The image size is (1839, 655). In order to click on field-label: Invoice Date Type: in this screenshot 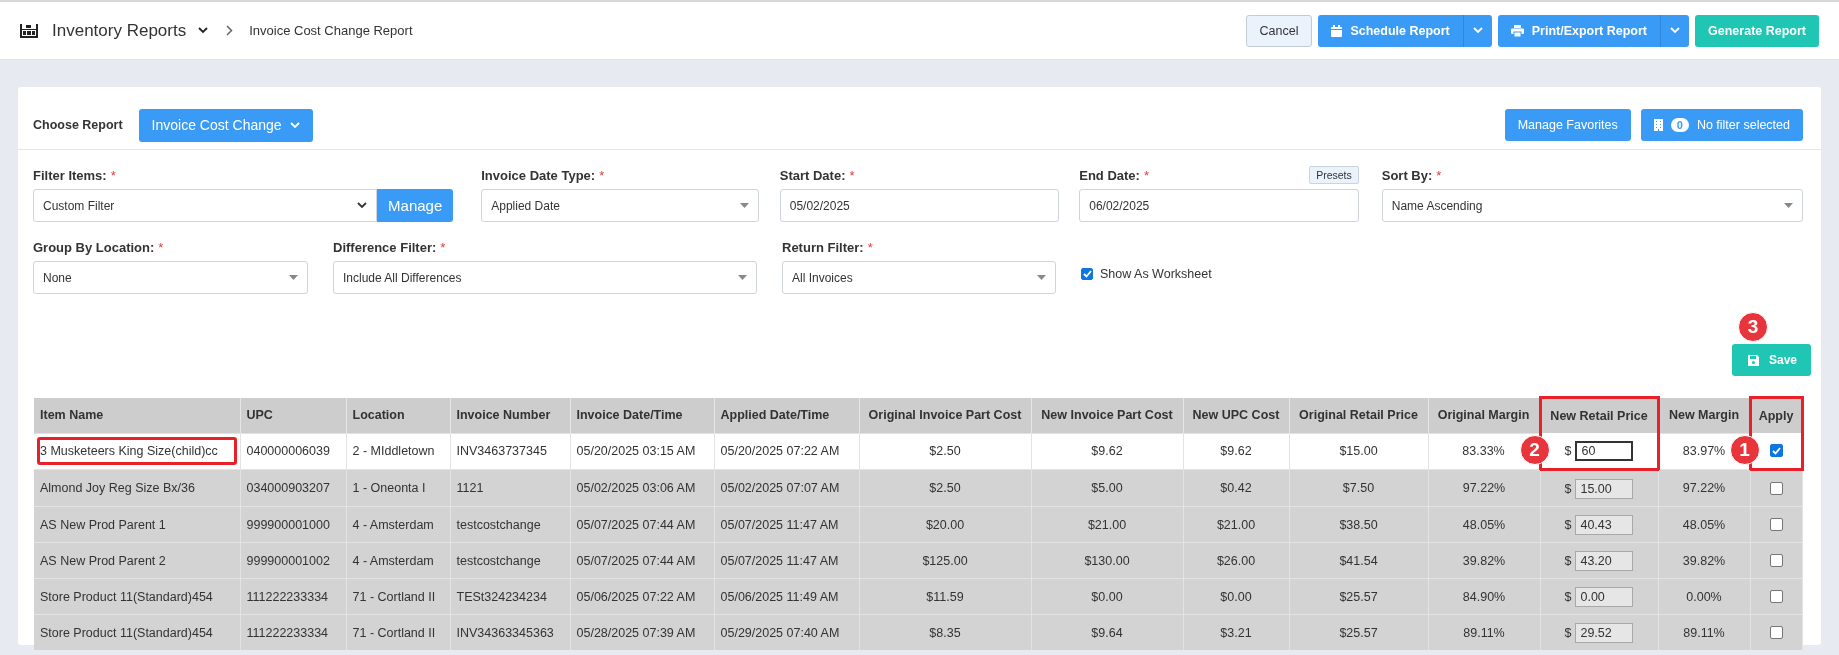, I will do `click(538, 175)`.